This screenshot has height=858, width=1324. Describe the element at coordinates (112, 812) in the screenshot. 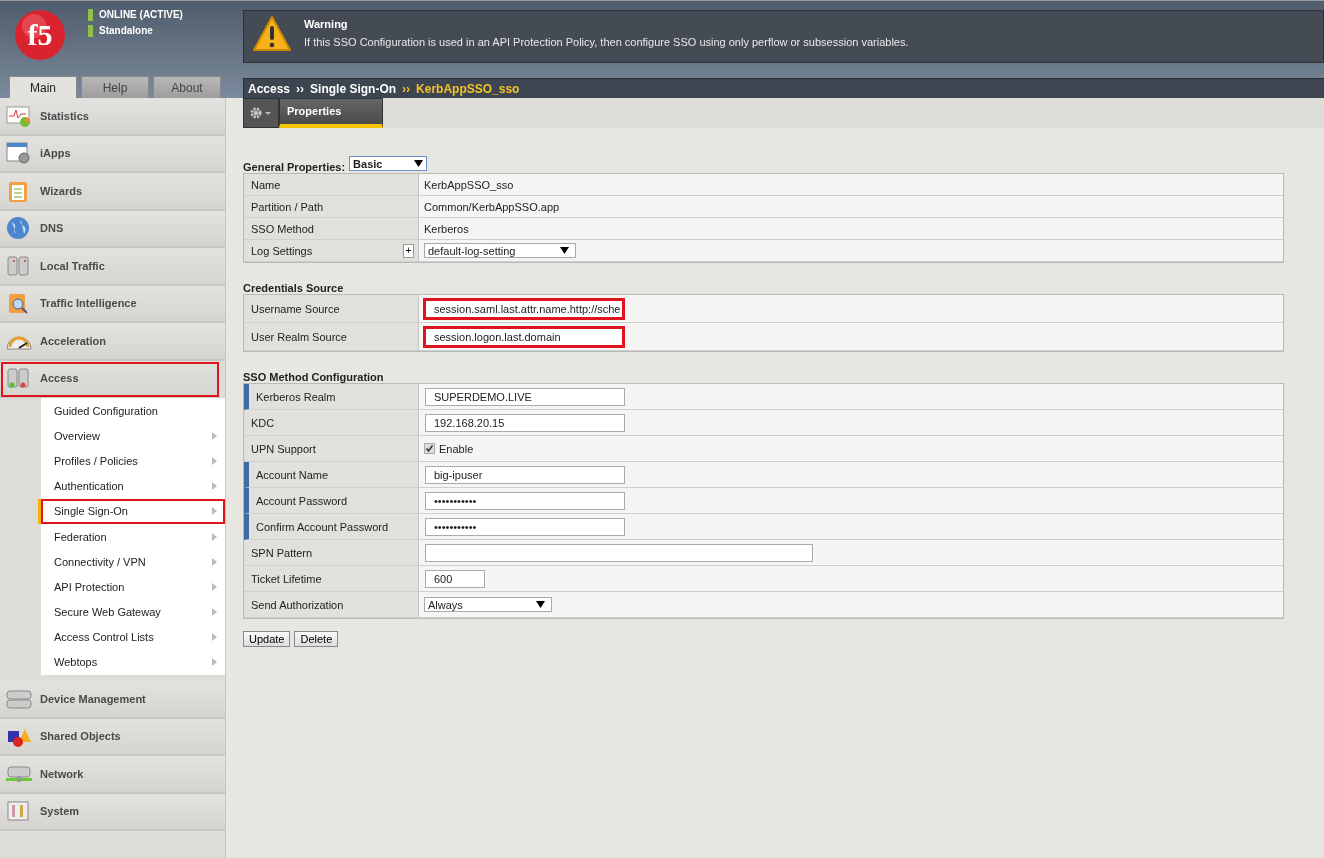

I see `nav-item: System` at that location.